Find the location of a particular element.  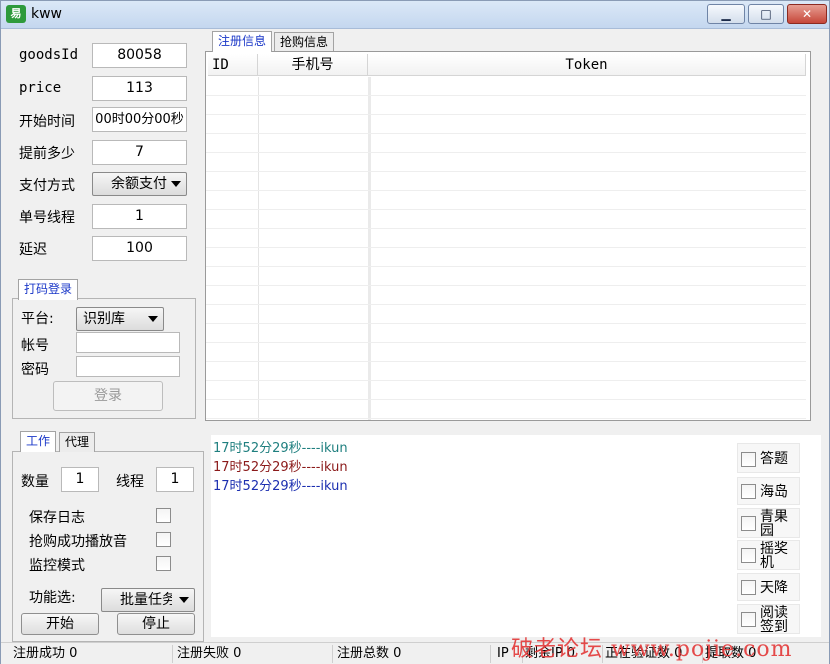

maximize-button: □ is located at coordinates (766, 14).